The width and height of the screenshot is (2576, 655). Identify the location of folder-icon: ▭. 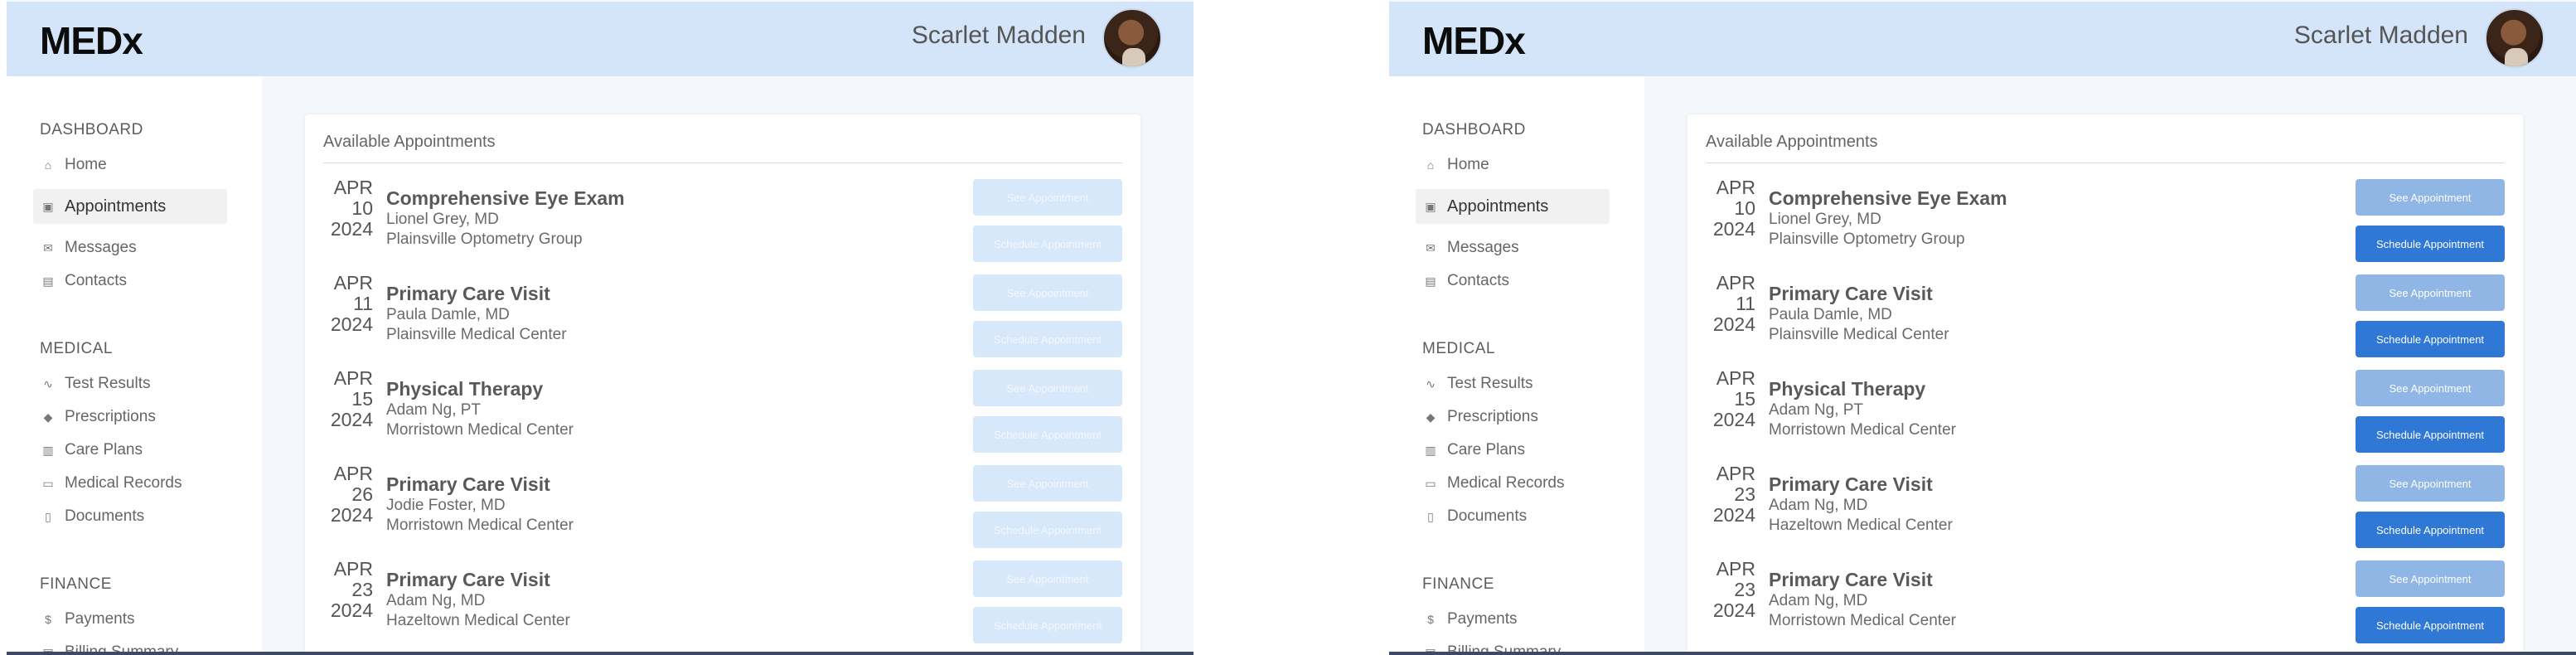
(1430, 483).